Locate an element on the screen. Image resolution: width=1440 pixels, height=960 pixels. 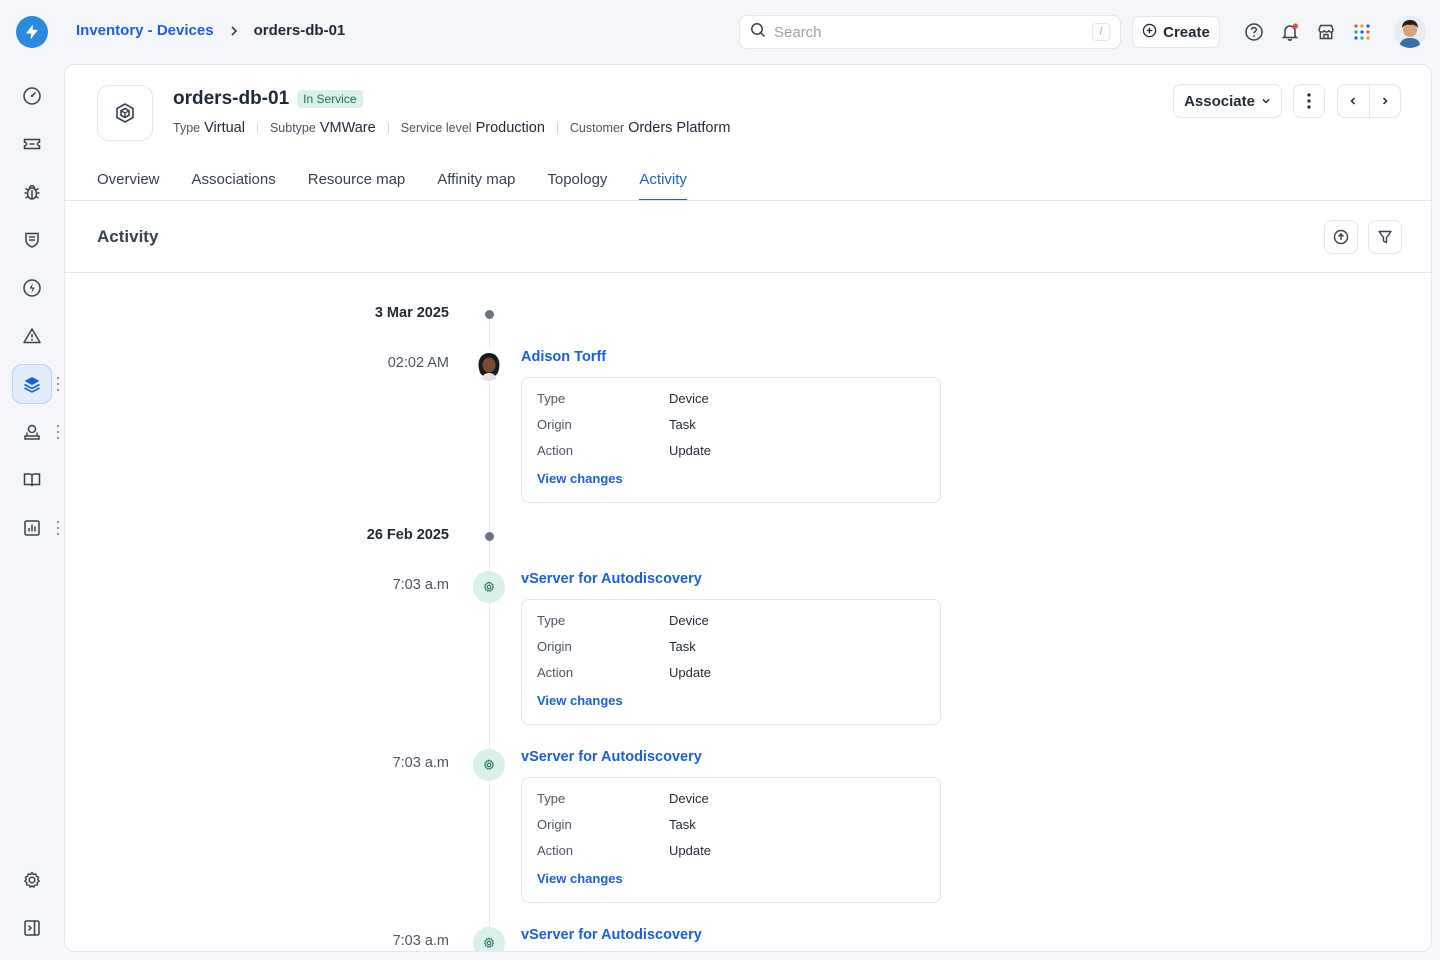
meta-subtype-label: Subtype is located at coordinates (292, 128).